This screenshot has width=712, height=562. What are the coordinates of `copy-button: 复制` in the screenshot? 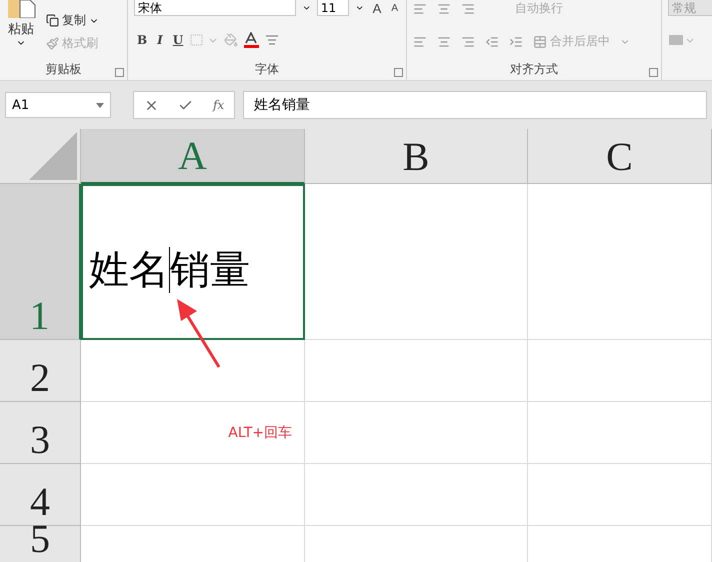 It's located at (66, 20).